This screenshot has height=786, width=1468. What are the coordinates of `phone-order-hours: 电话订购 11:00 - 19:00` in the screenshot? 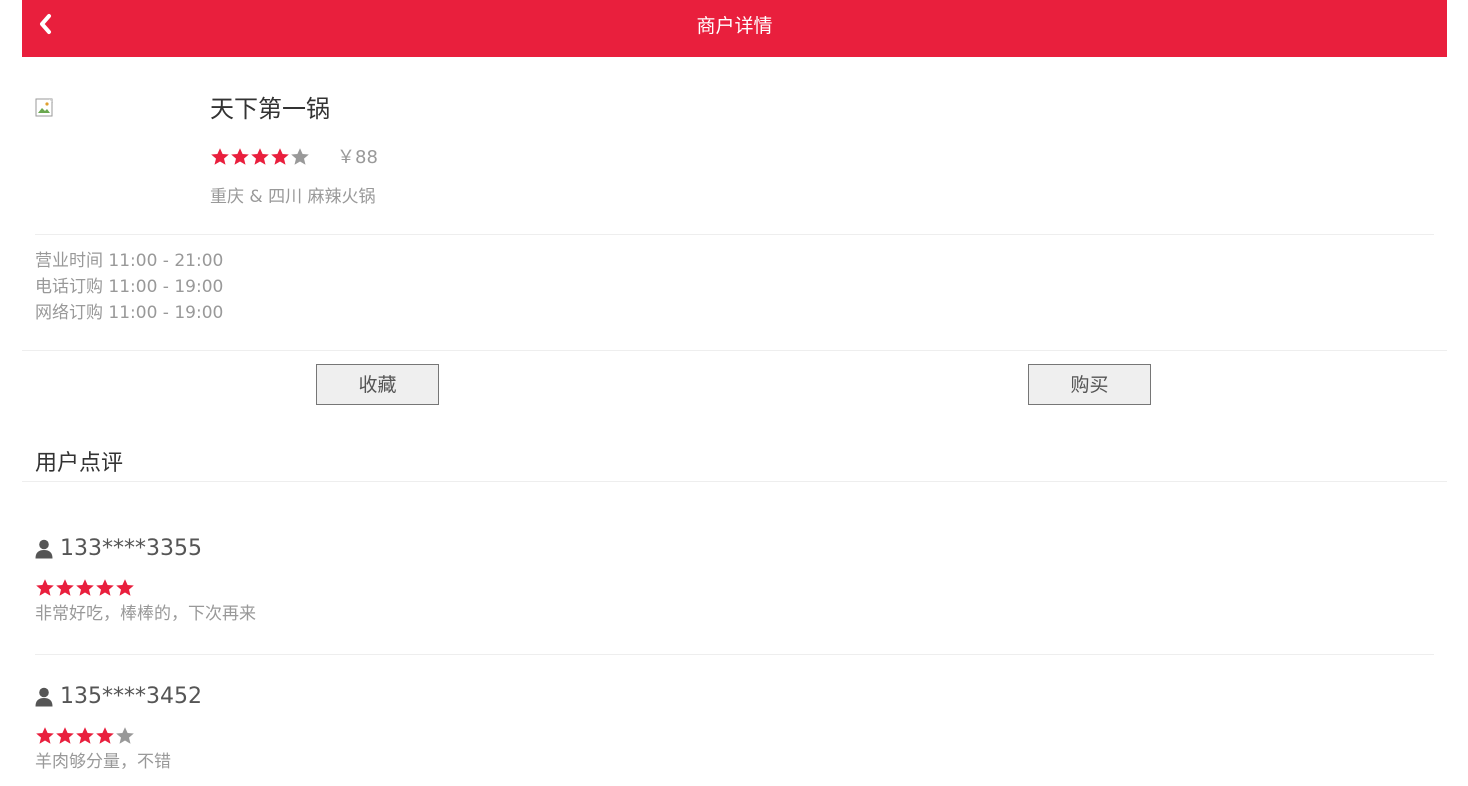 It's located at (129, 287).